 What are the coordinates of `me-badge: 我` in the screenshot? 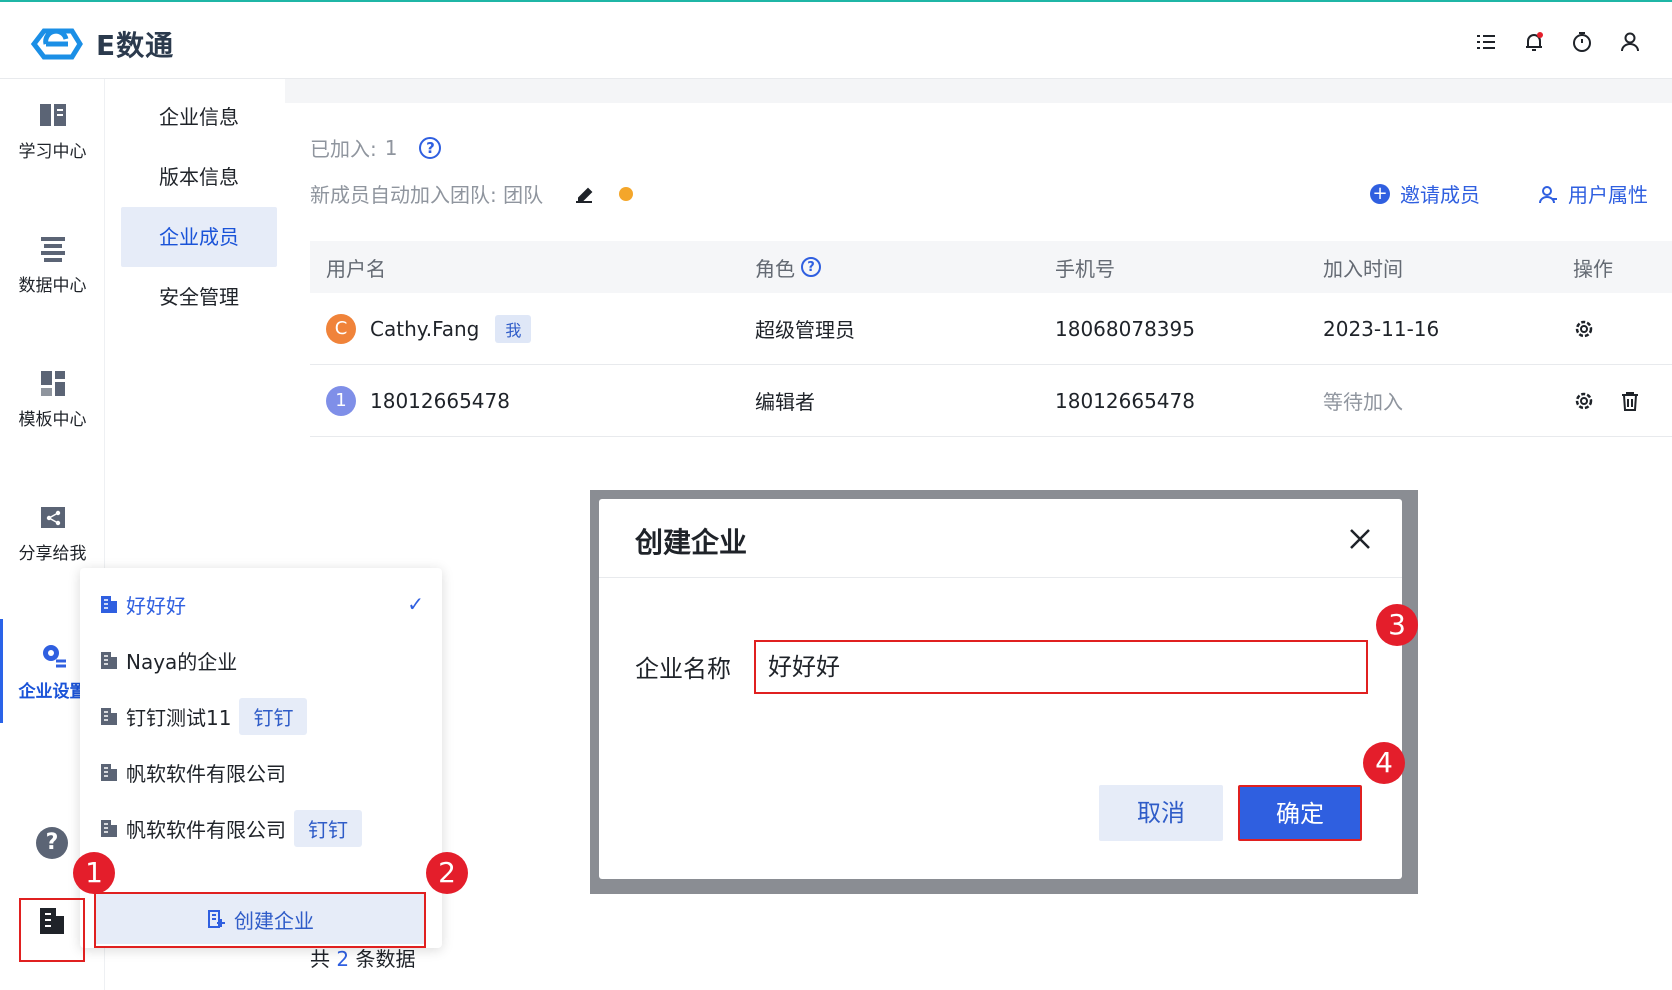 It's located at (513, 328).